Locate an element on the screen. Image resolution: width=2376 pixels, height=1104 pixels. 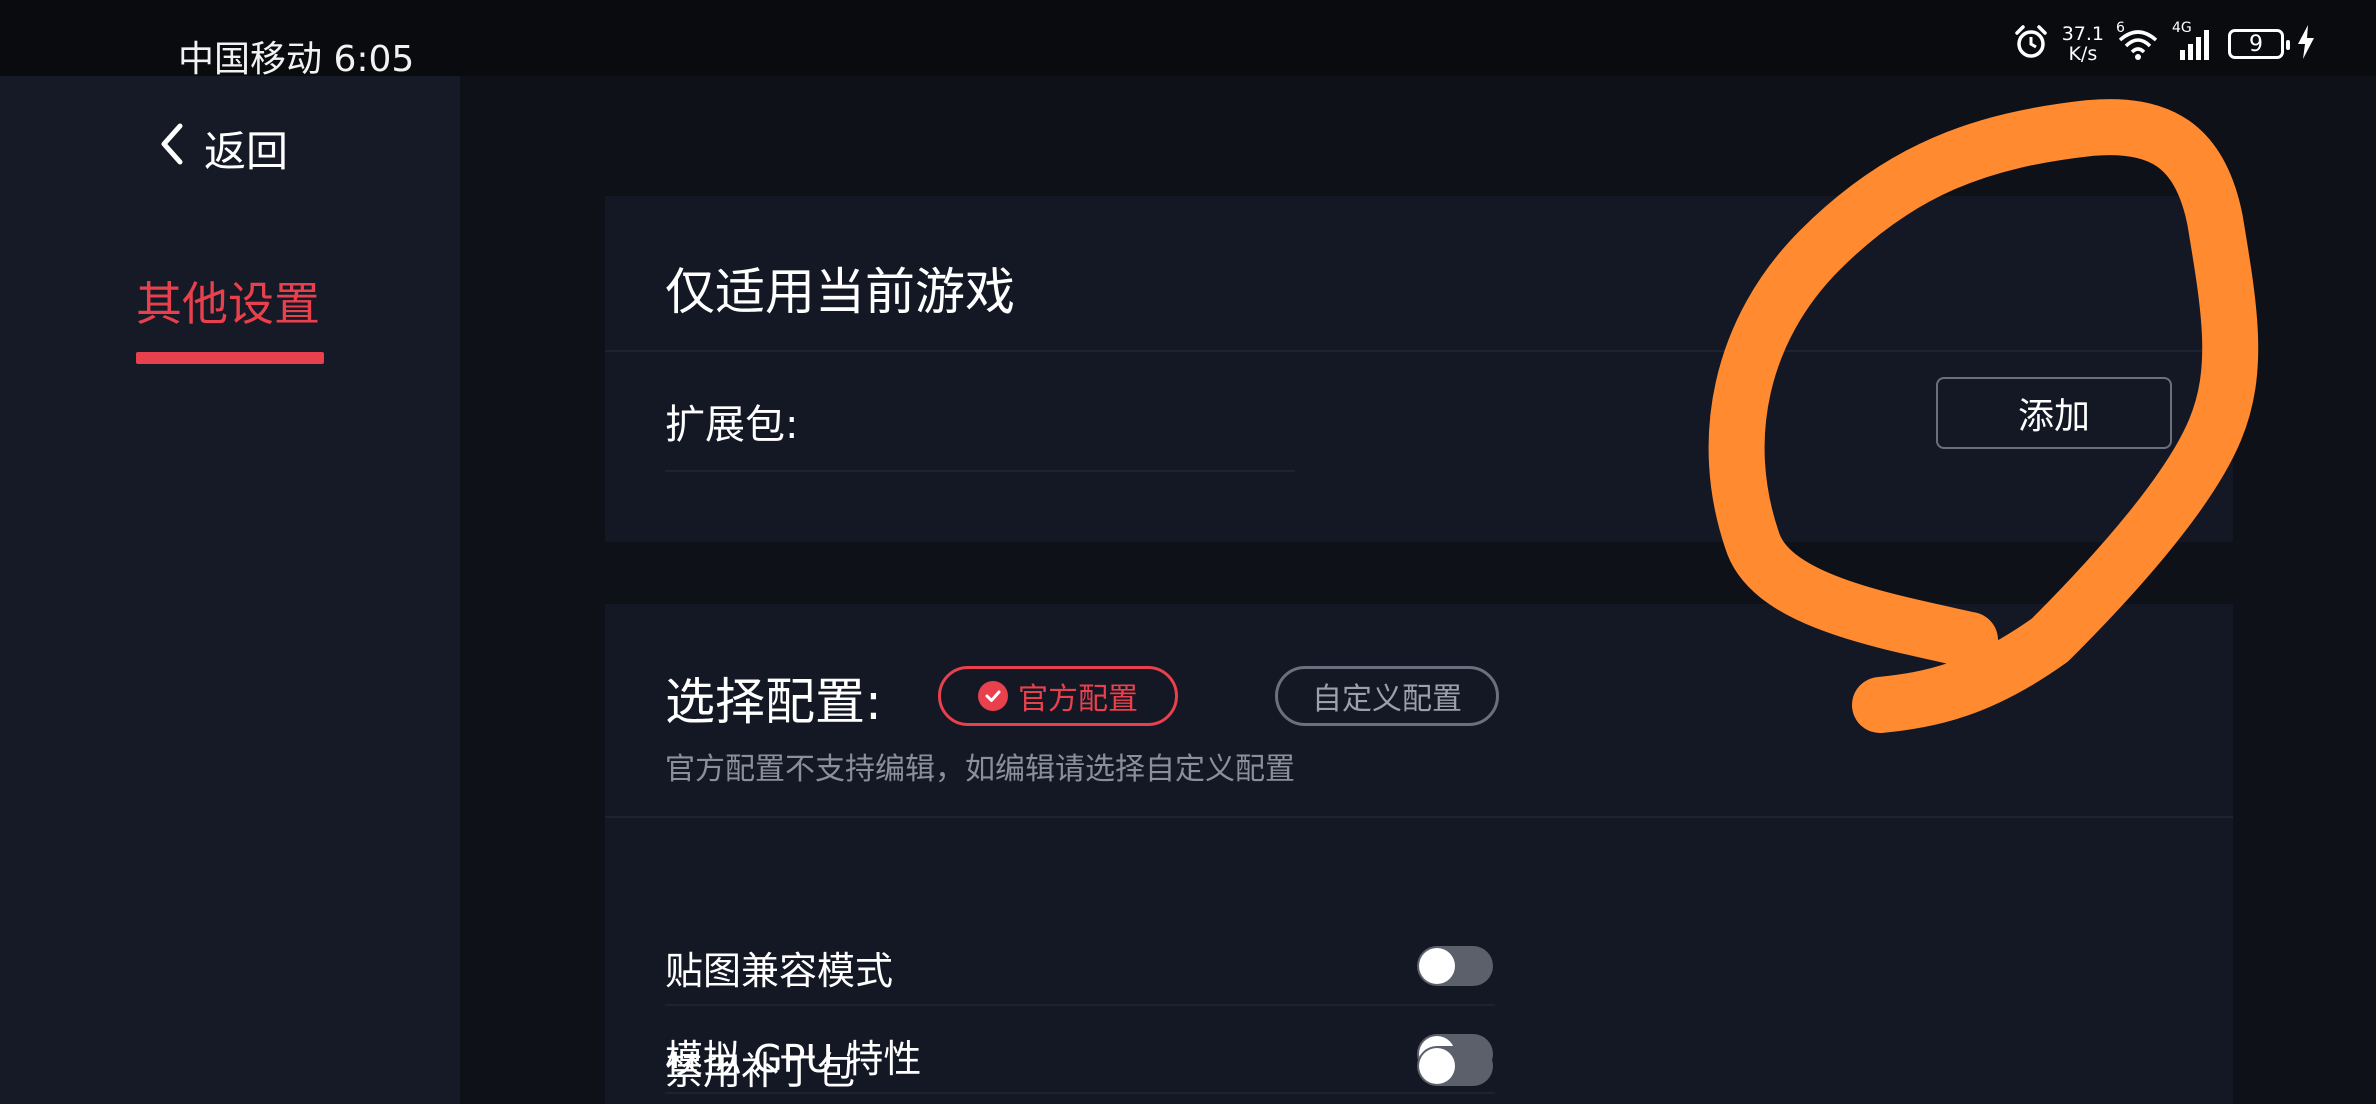
toggle-label-disable-patch: 禁用补丁包 is located at coordinates (760, 1071).